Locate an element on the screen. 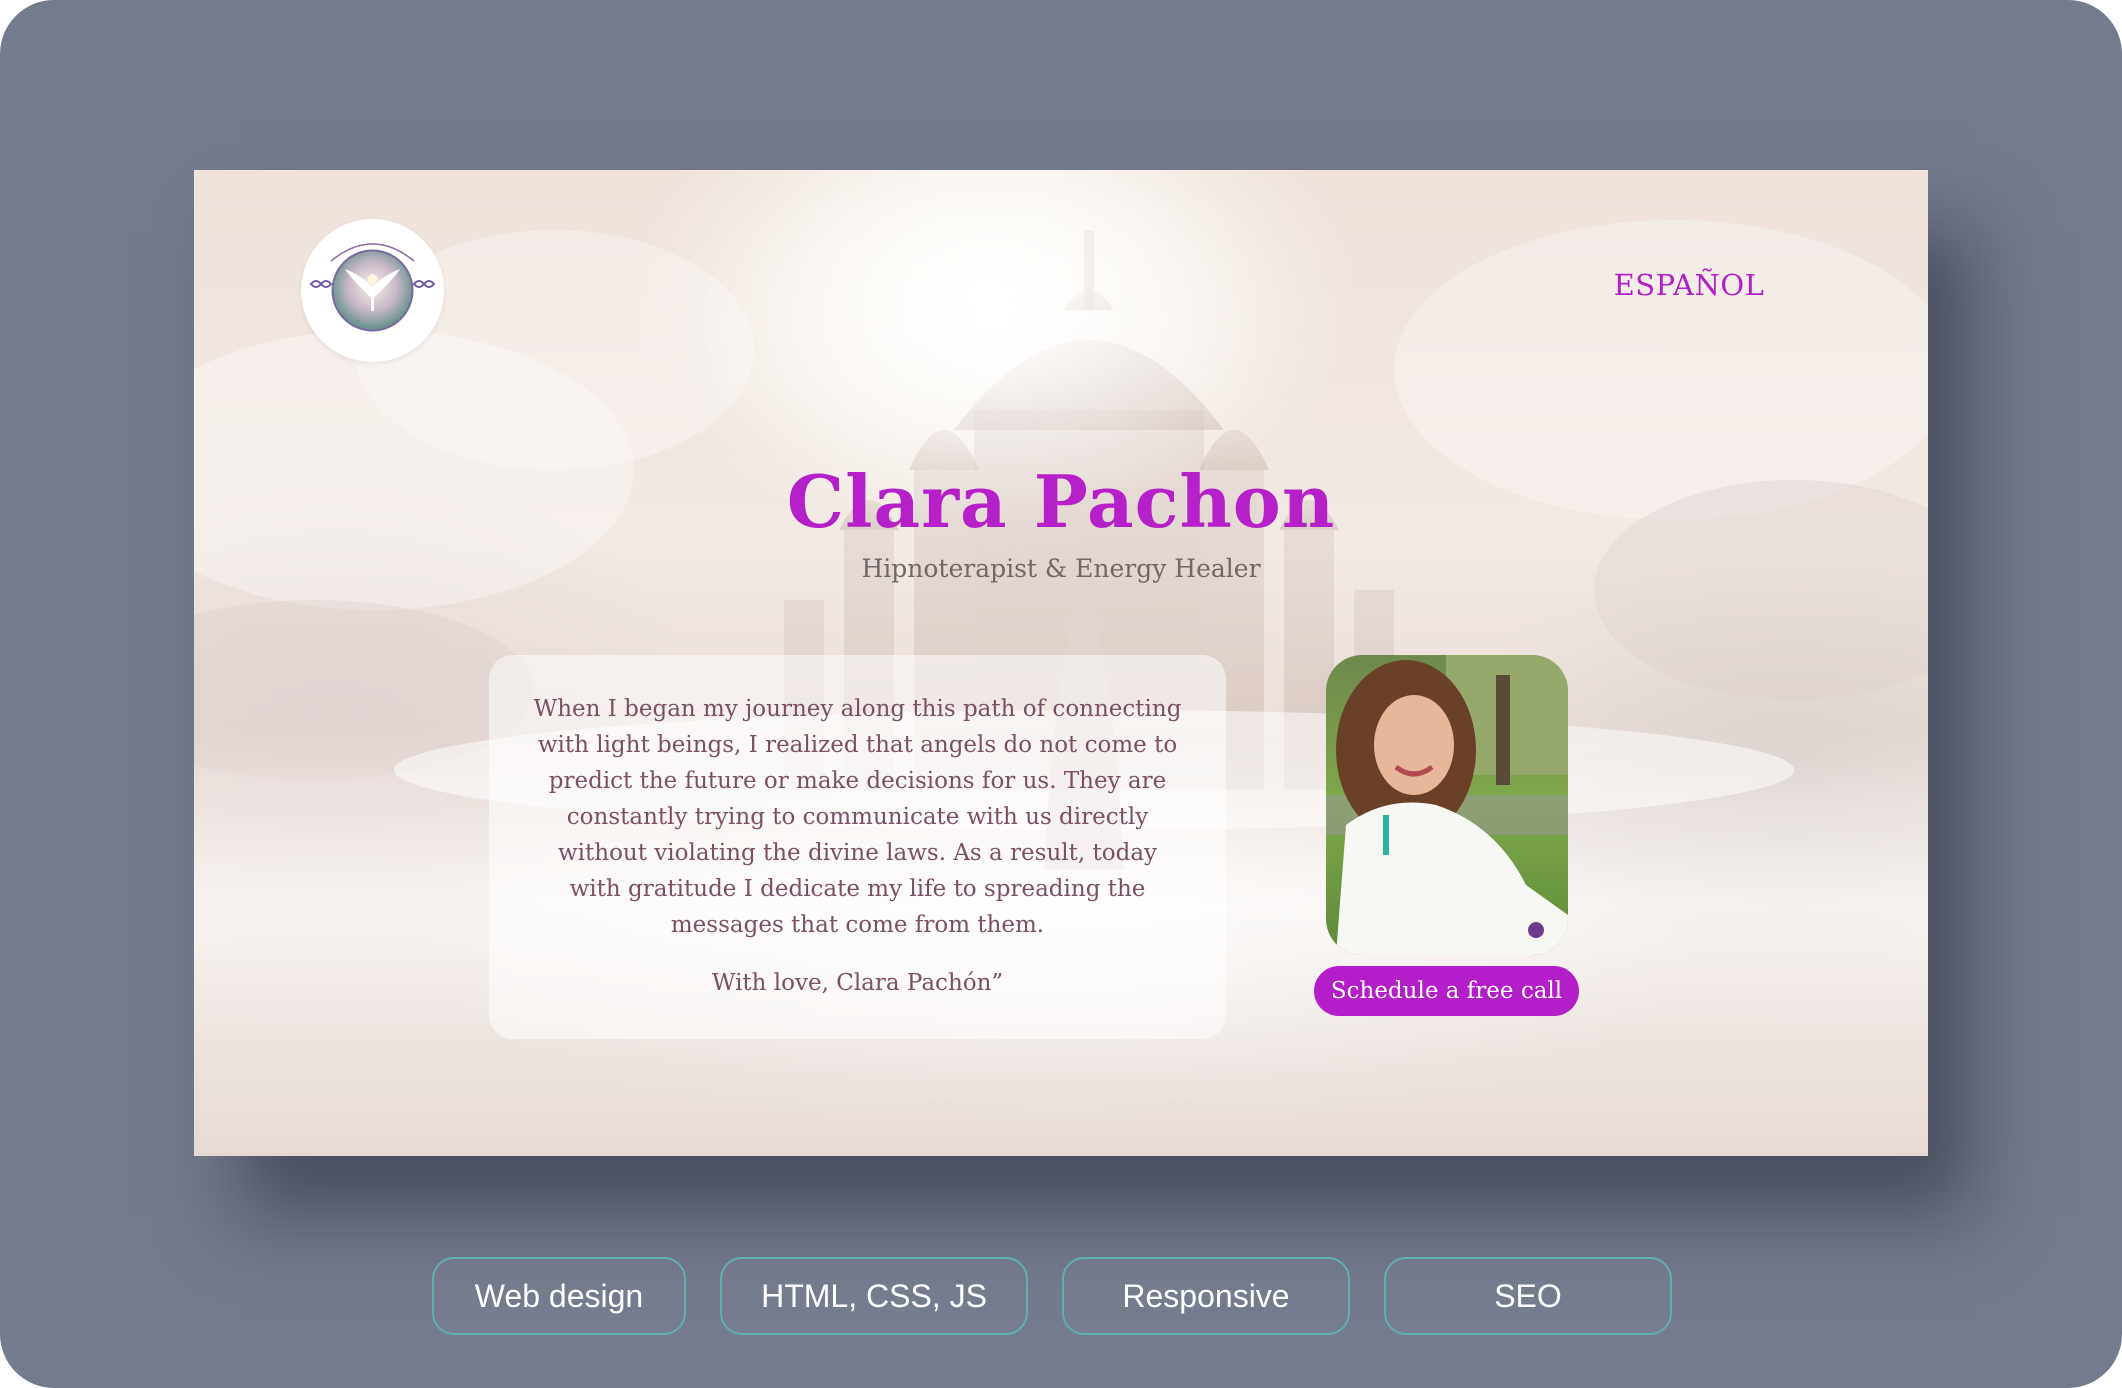 The width and height of the screenshot is (2122, 1388). quote-signature: With love, Clara Pachón” is located at coordinates (857, 983).